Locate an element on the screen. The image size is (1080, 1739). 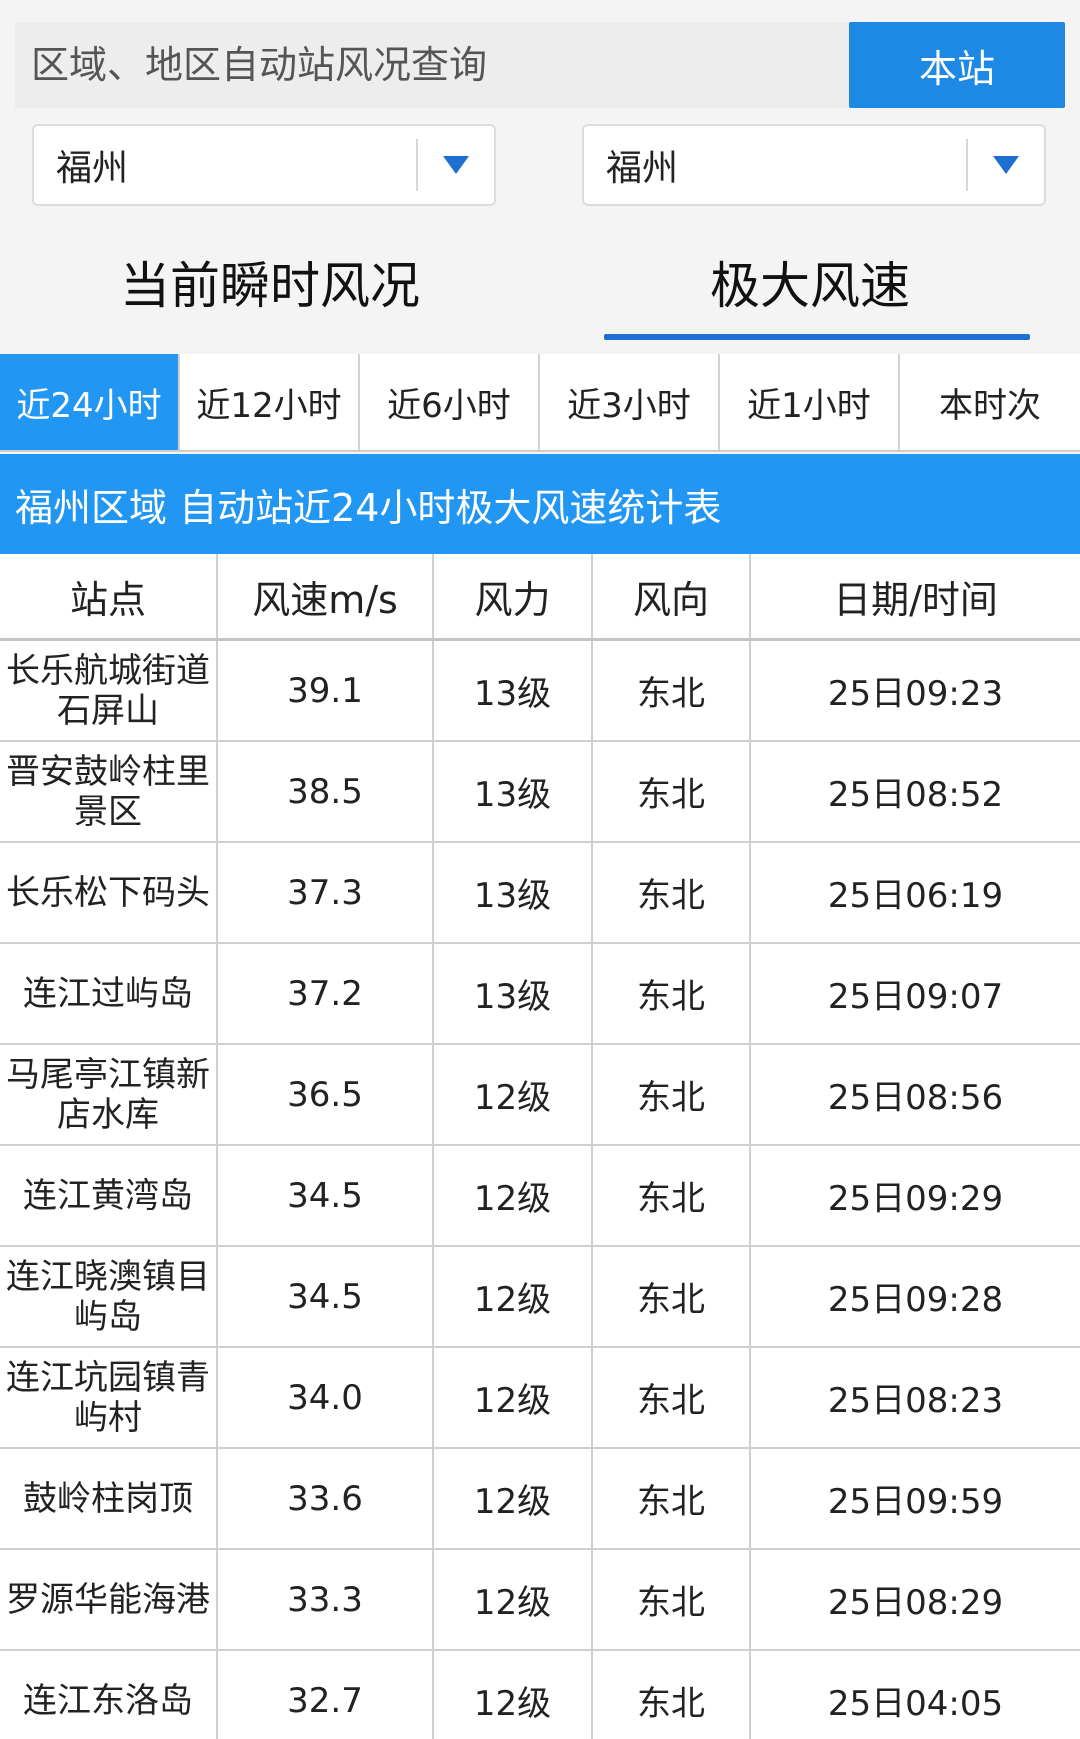
tab-max-wind-speed: 极大风速 is located at coordinates (810, 286).